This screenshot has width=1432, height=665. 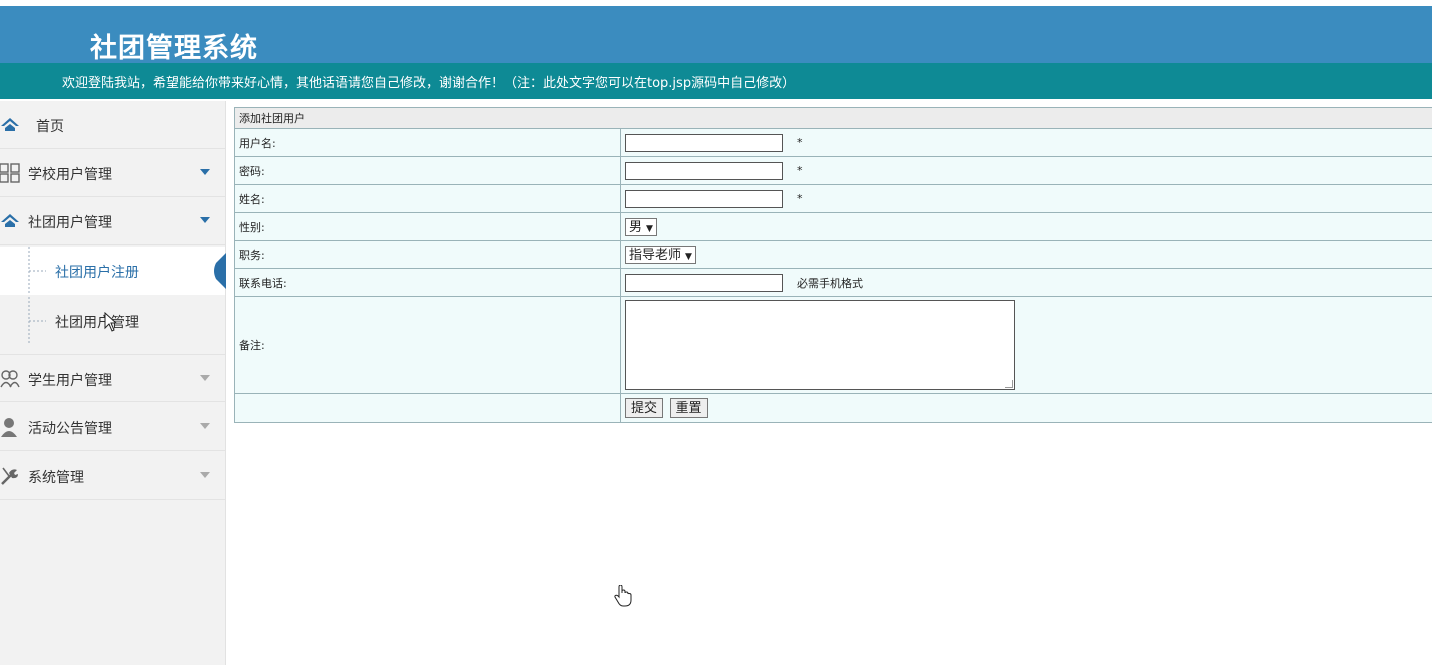 I want to click on sidebar-item-label: 活动公告管理, so click(x=70, y=429).